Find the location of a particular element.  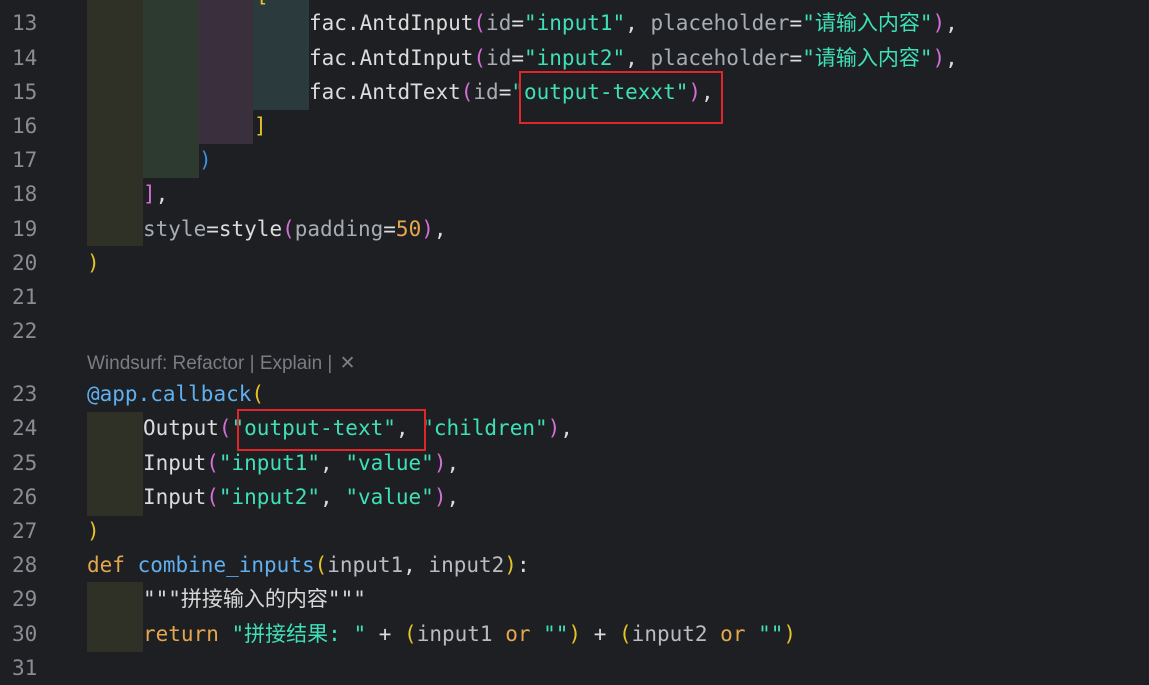

close-icon: ✕ is located at coordinates (348, 363).